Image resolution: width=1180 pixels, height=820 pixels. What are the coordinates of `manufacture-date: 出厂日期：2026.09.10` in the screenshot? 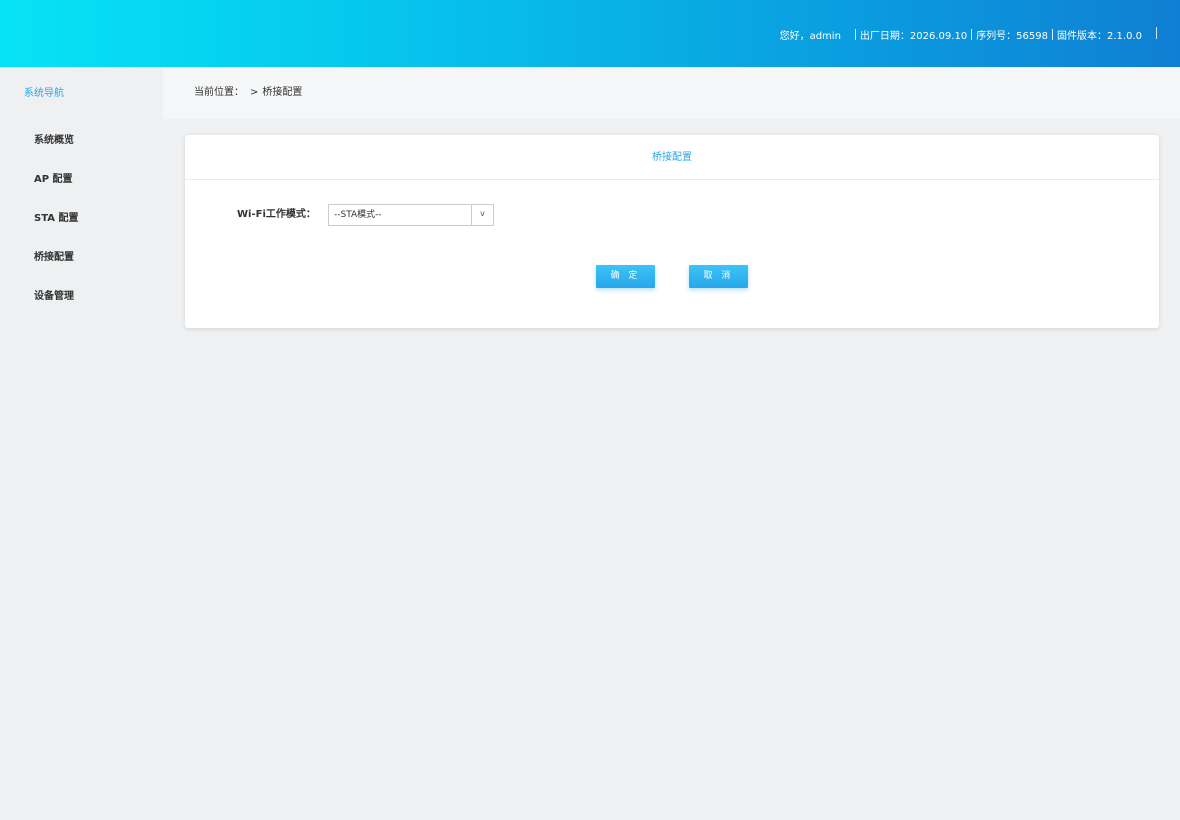 It's located at (913, 36).